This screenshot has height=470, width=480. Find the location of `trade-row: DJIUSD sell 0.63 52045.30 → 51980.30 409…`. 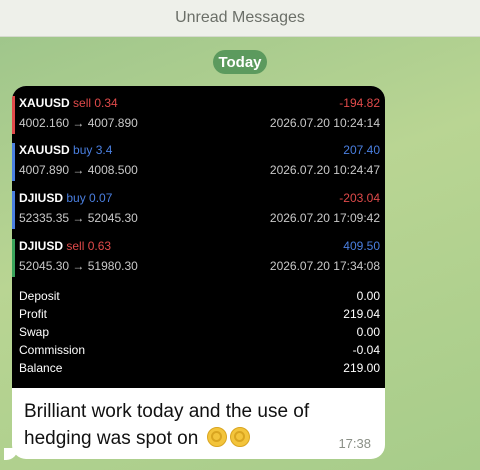

trade-row: DJIUSD sell 0.63 52045.30 → 51980.30 409… is located at coordinates (198, 258).